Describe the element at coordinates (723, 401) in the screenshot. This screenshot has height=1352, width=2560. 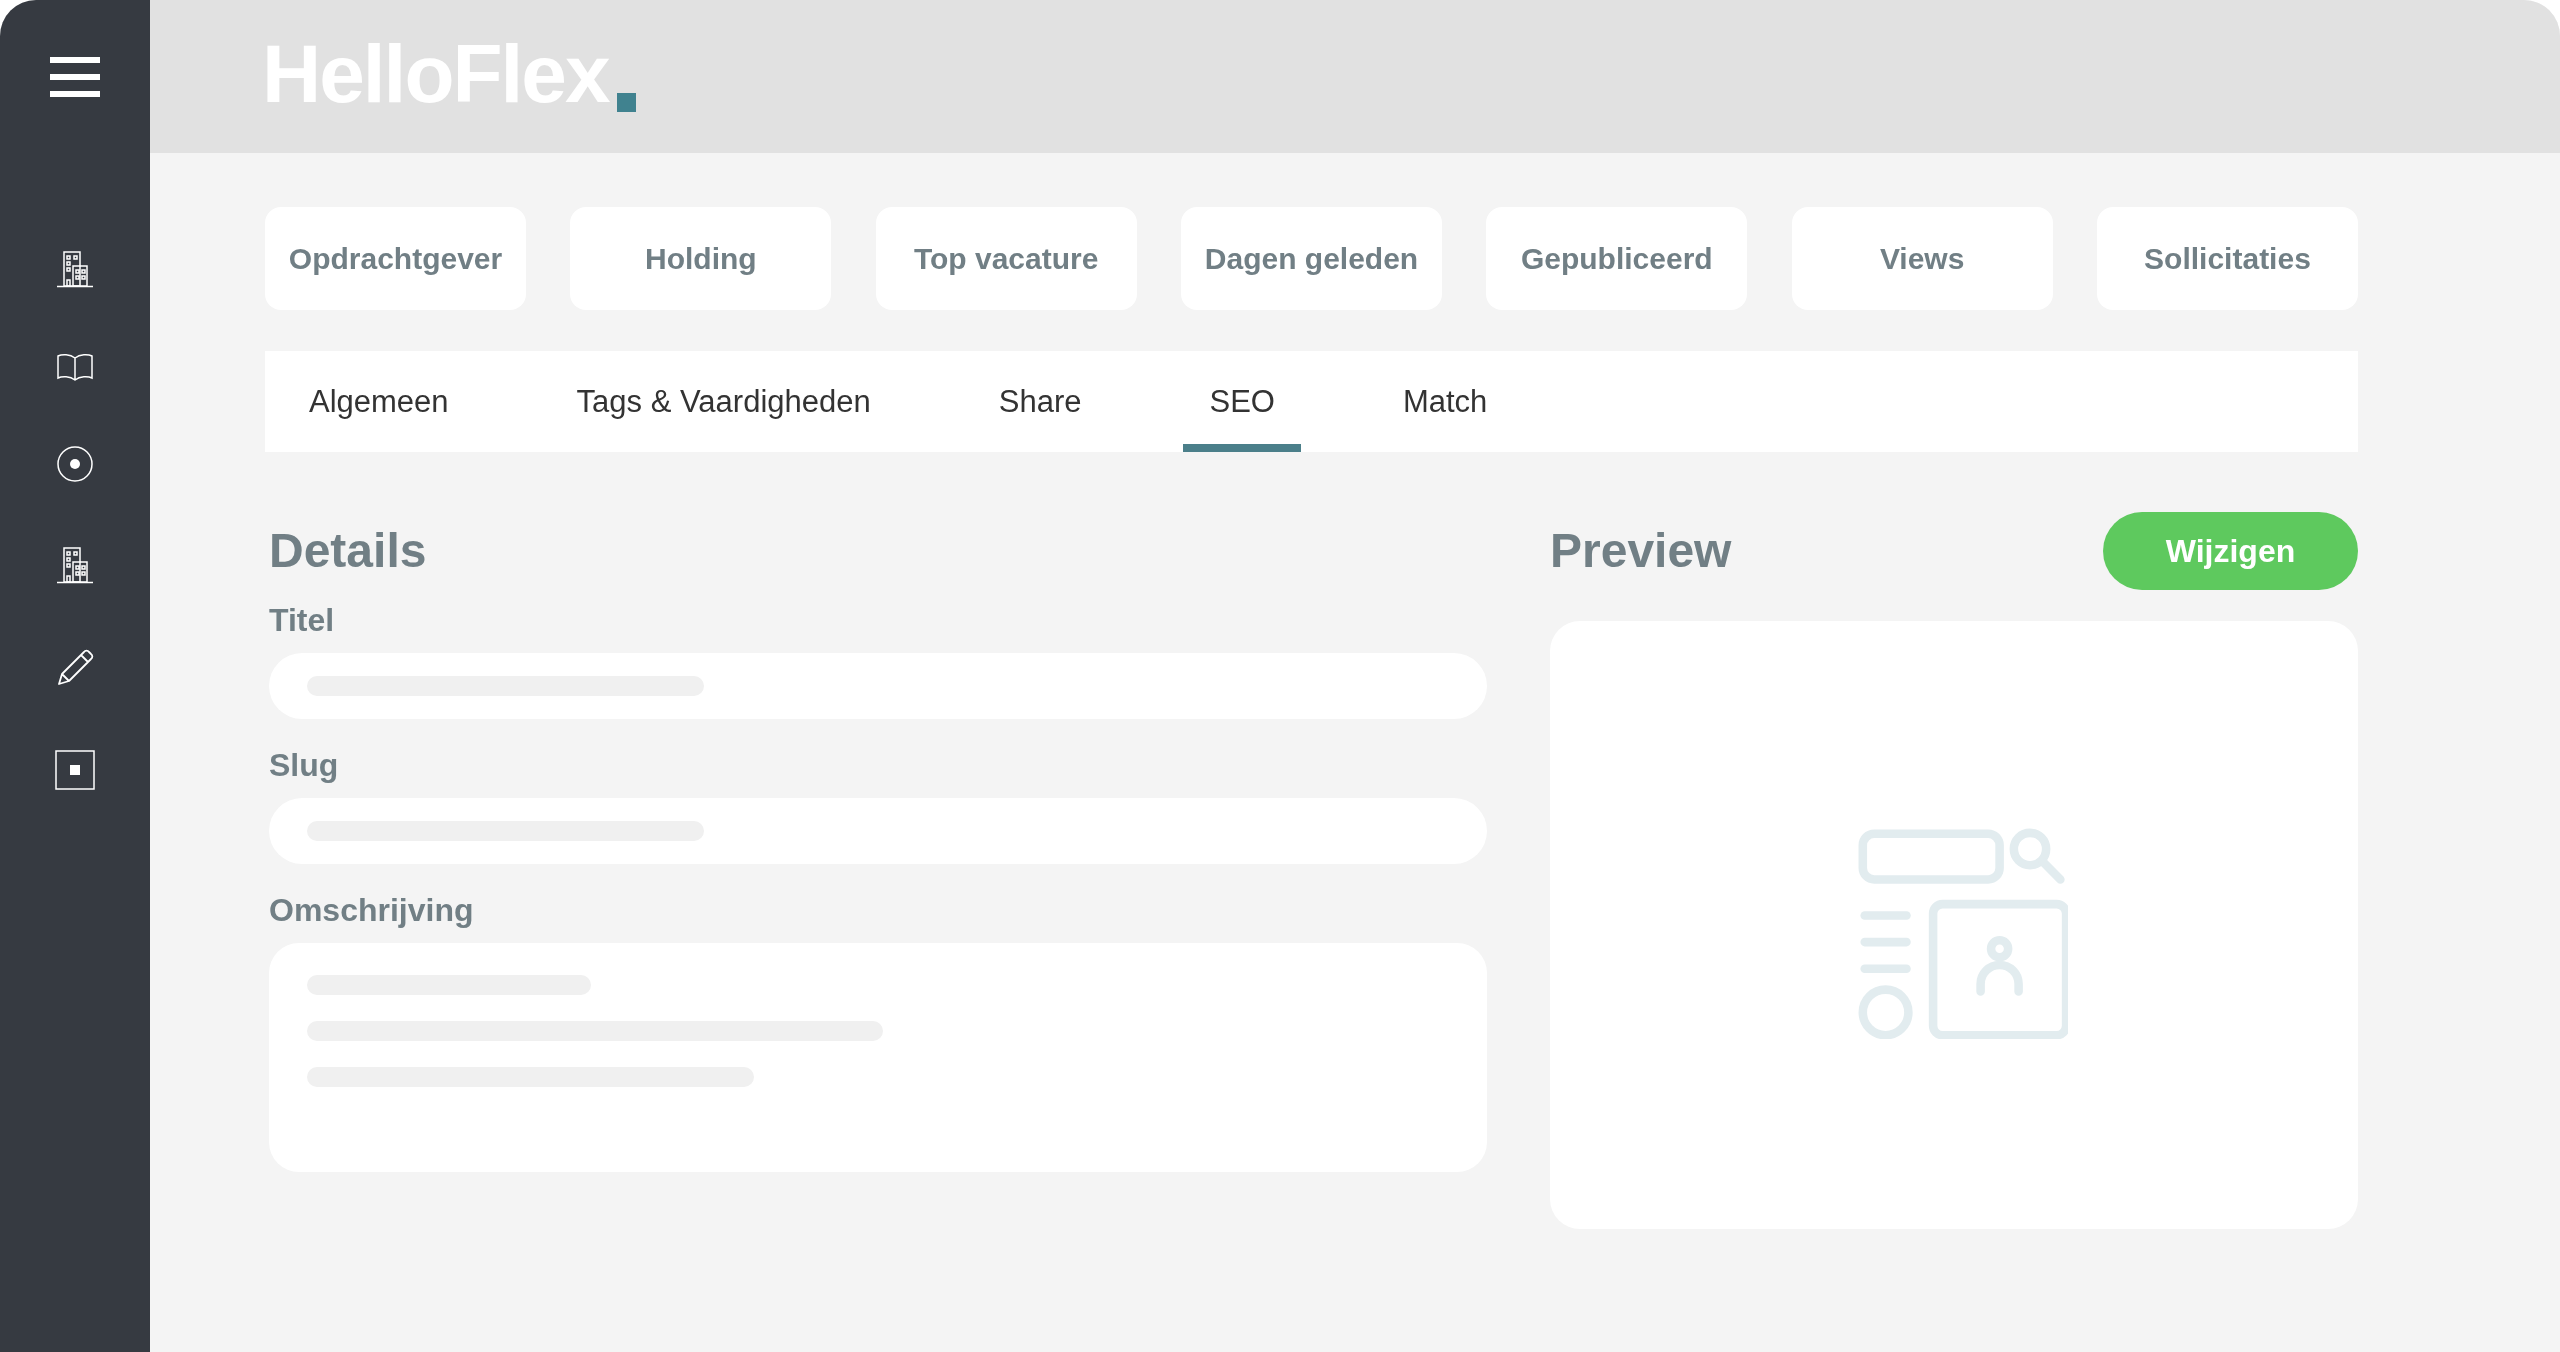
I see `tab: Tags & Vaardigheden` at that location.